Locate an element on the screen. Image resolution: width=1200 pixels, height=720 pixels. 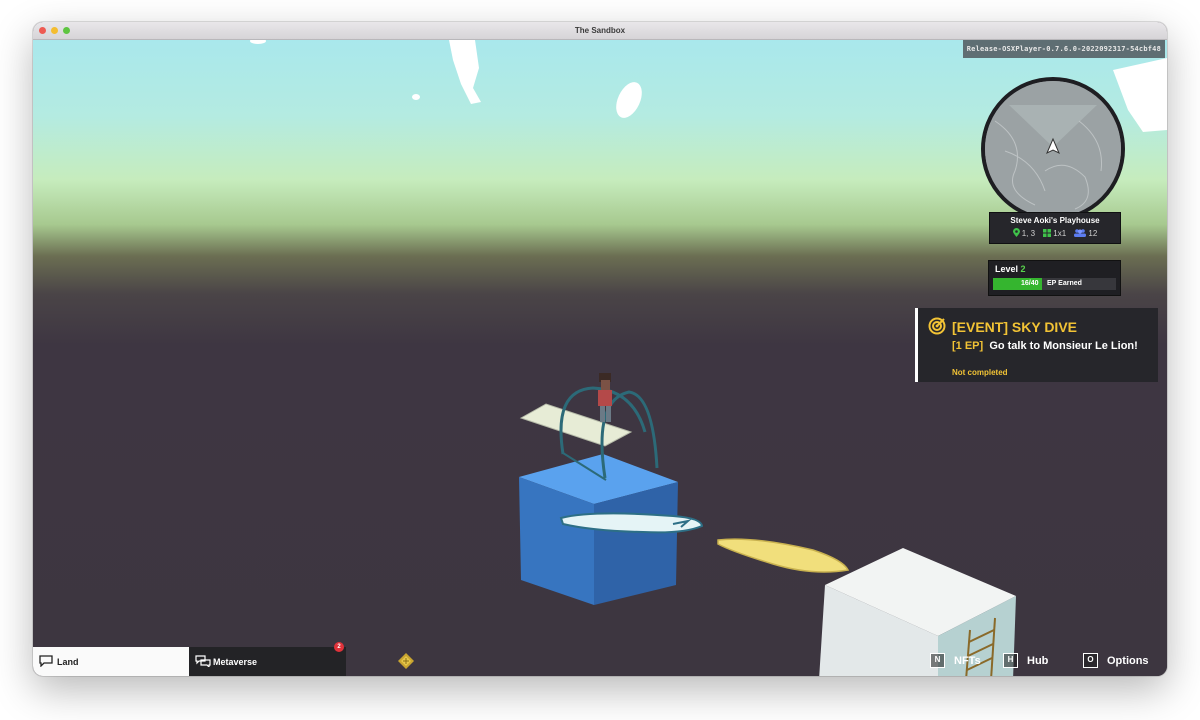
chat-bubbles-icon is located at coordinates (203, 661).